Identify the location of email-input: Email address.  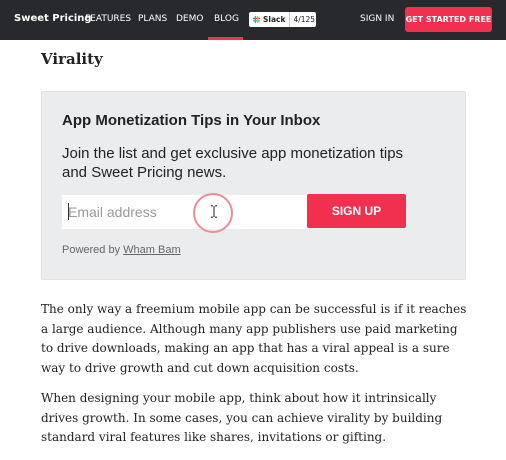
(184, 212).